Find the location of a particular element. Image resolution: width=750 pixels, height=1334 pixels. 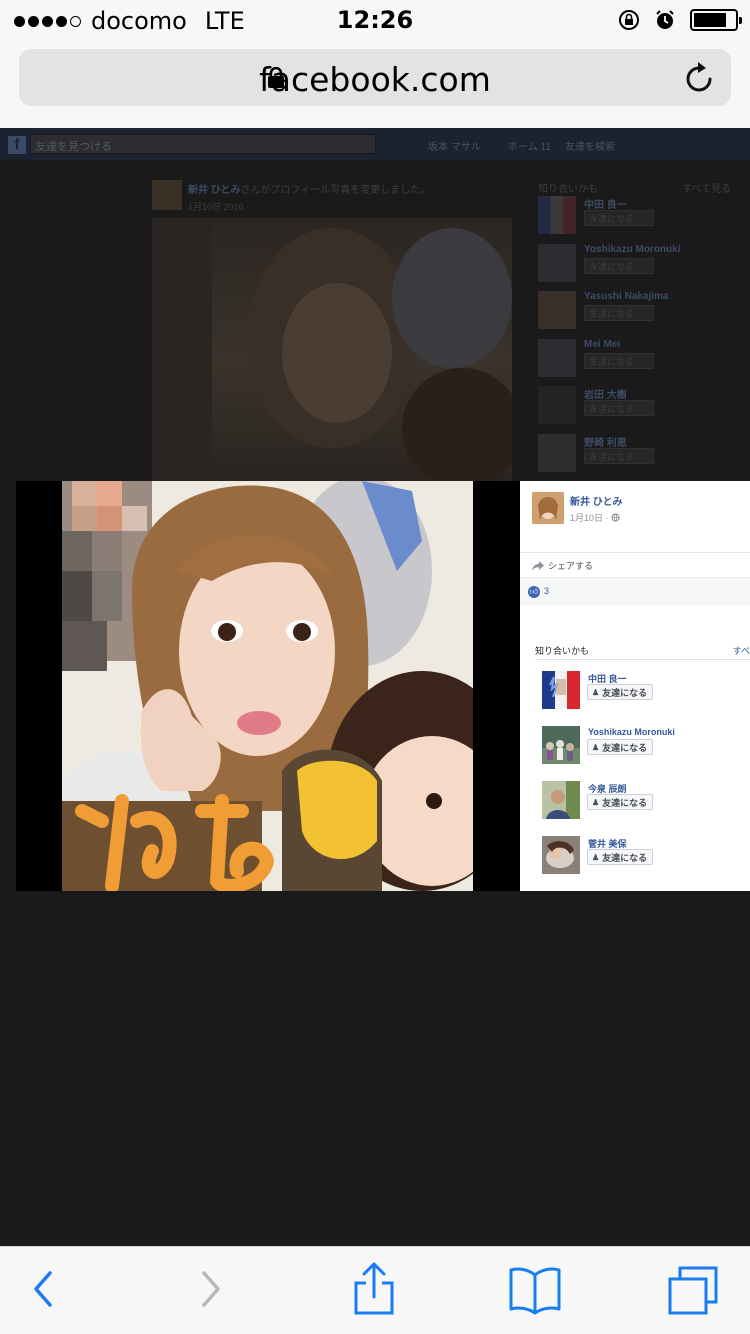

status-bar: docomo LTE 12:26 is located at coordinates (375, 20).